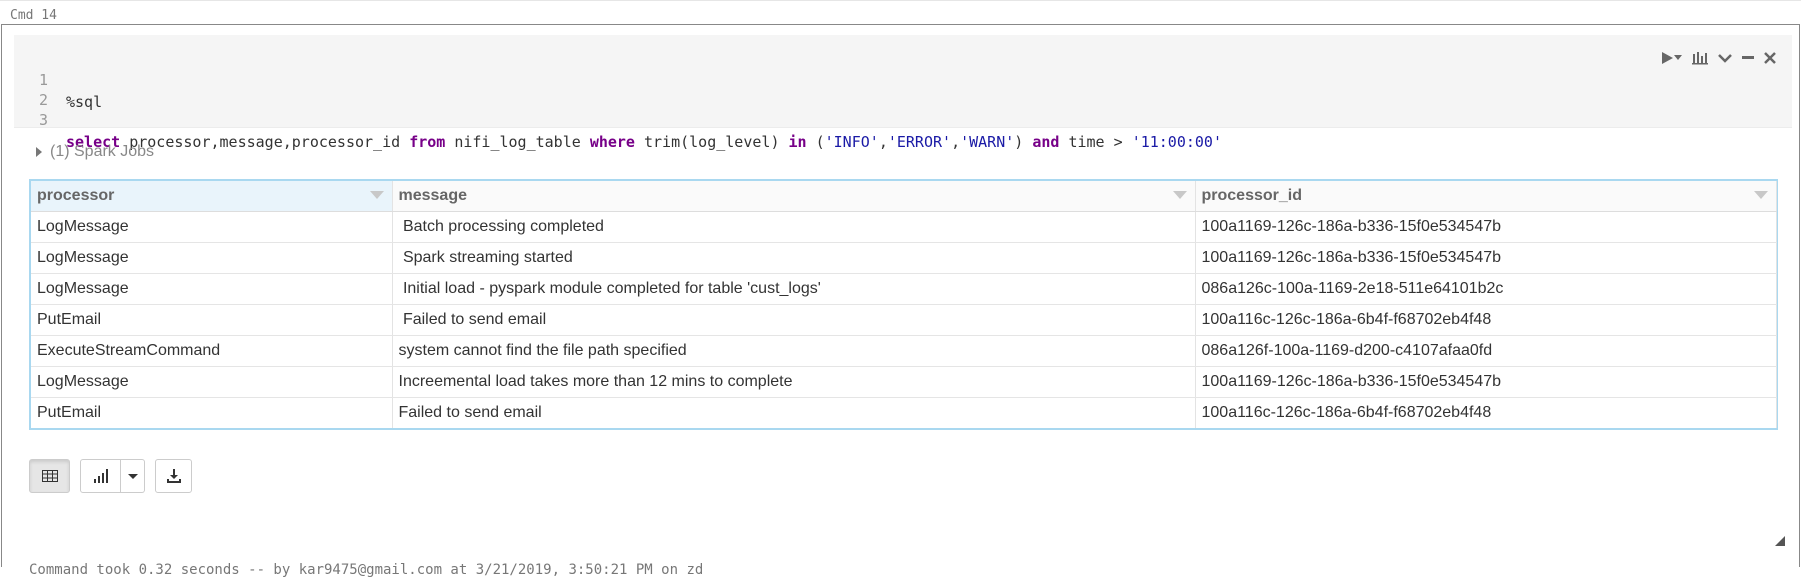  What do you see at coordinates (1486, 196) in the screenshot?
I see `column-header-processor-id: processor_id` at bounding box center [1486, 196].